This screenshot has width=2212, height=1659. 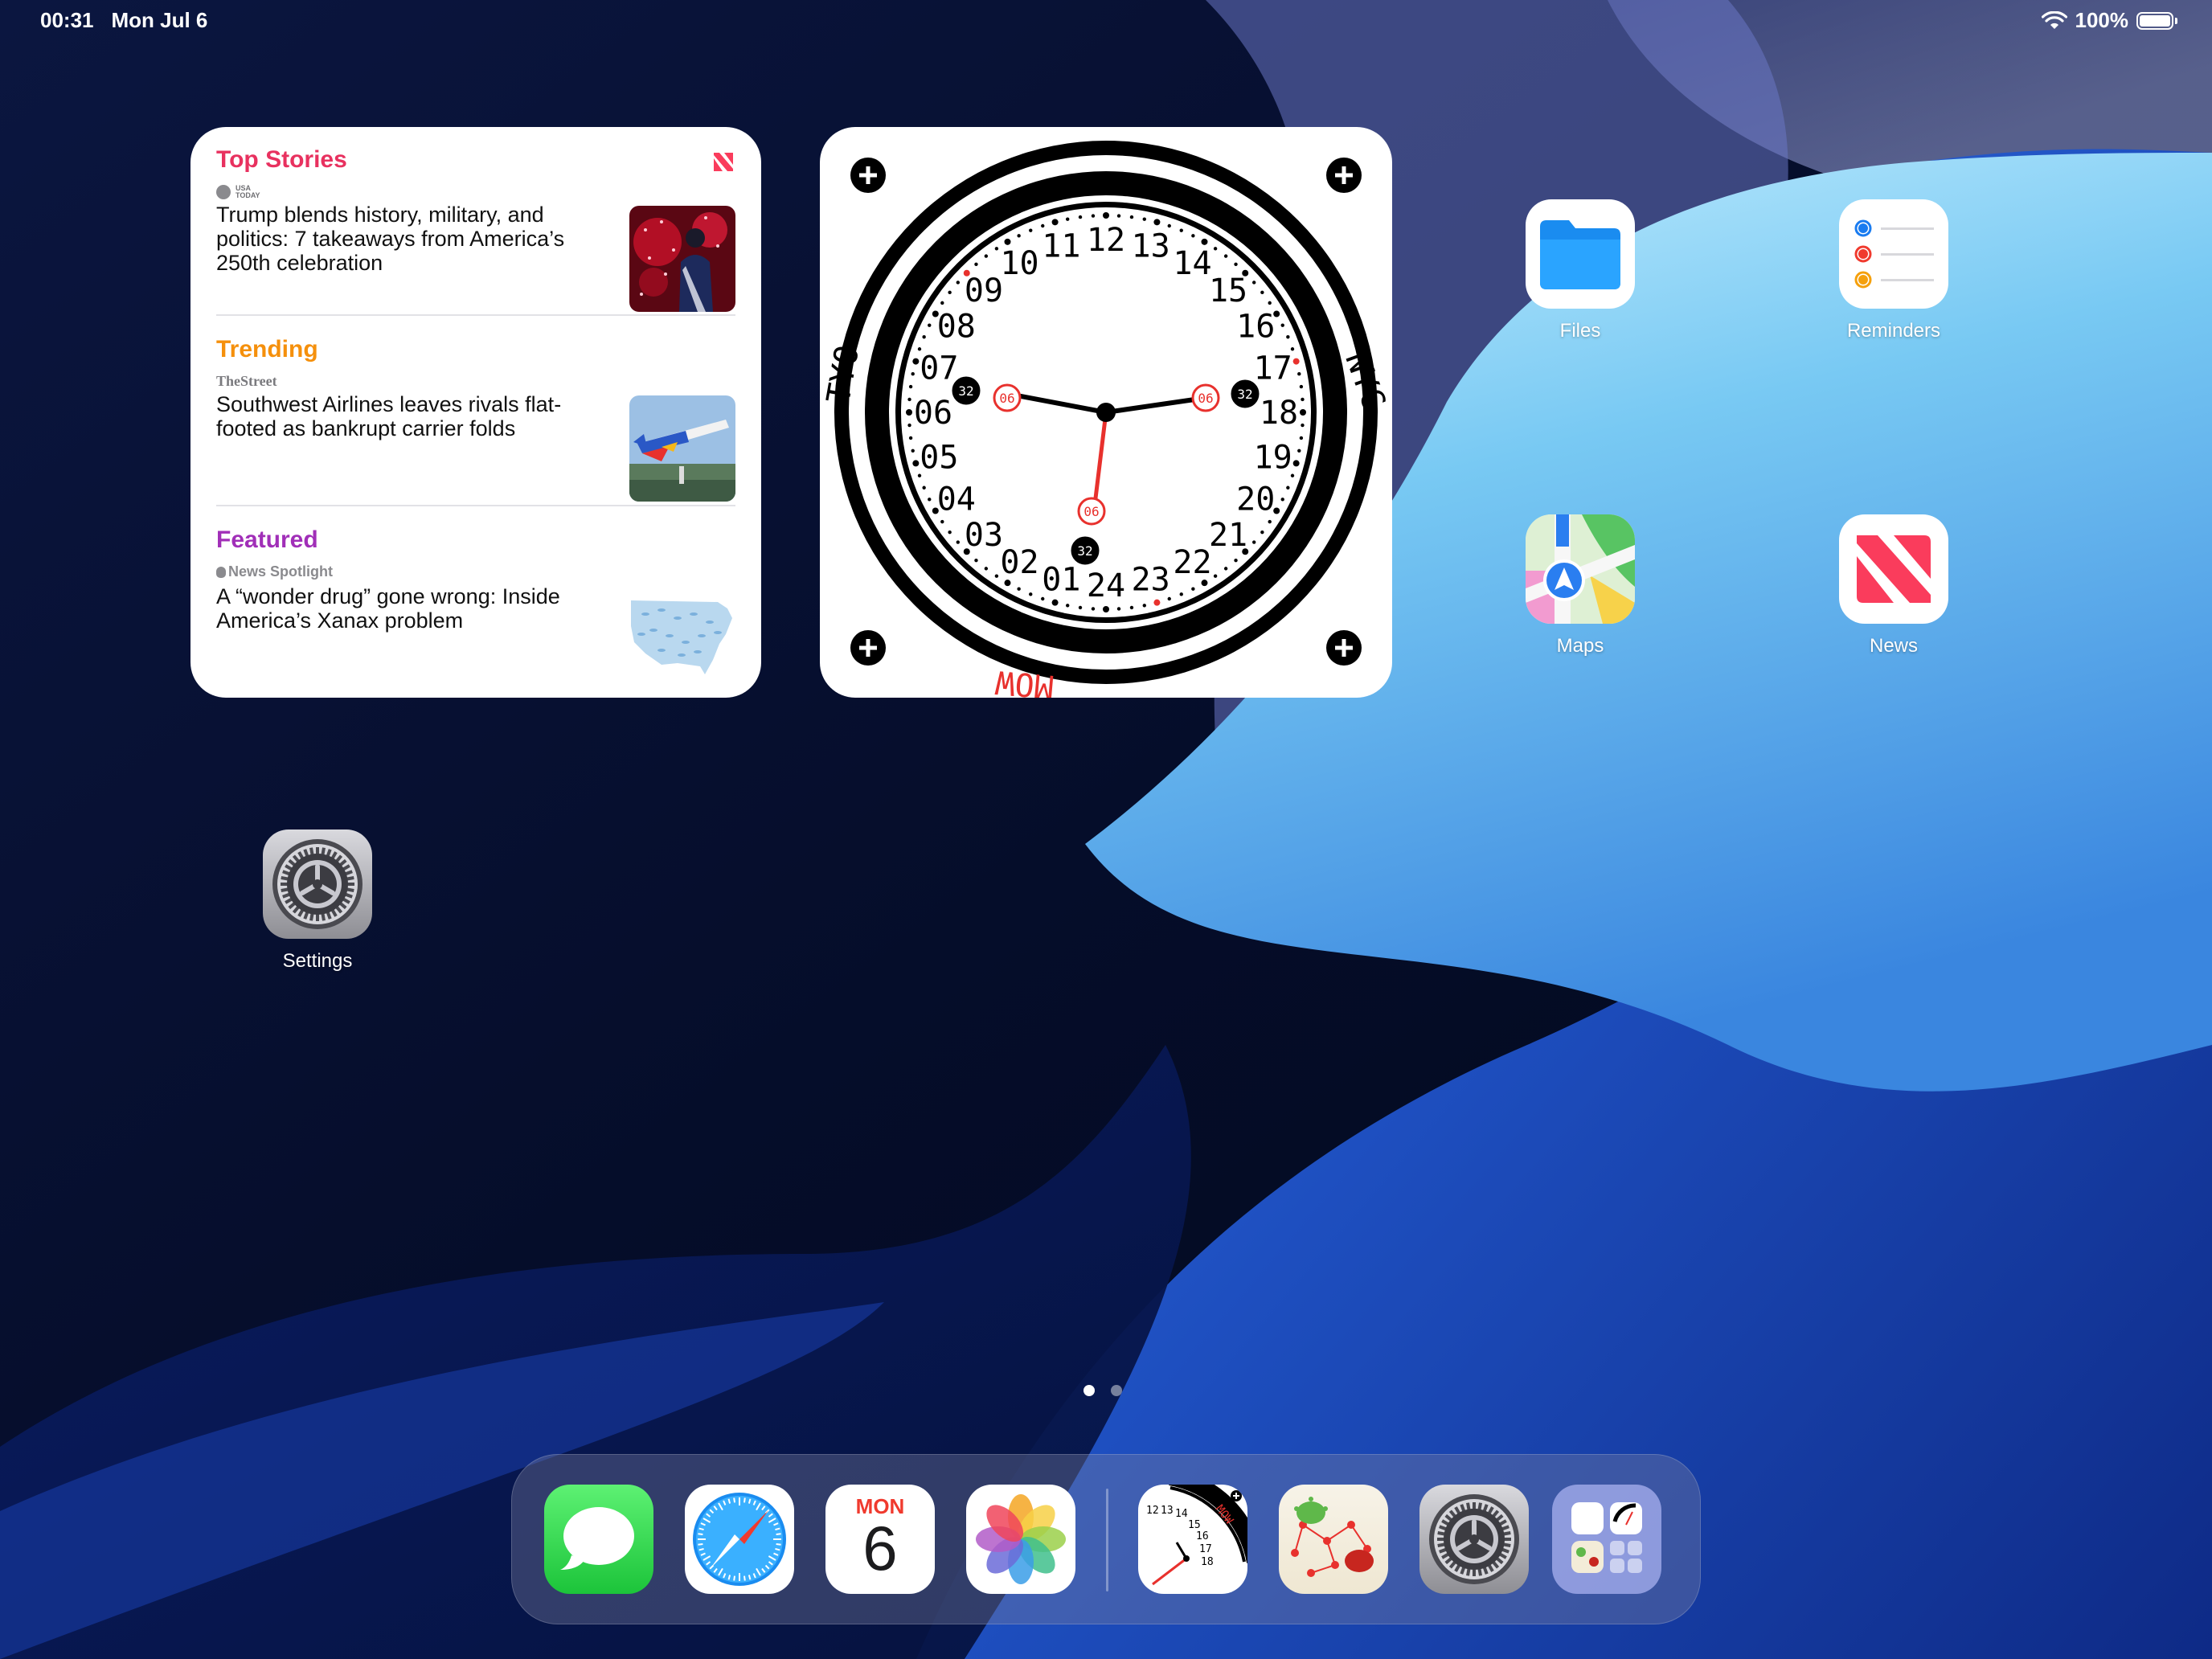 What do you see at coordinates (1333, 1539) in the screenshot?
I see `dock-molecule-app-icon` at bounding box center [1333, 1539].